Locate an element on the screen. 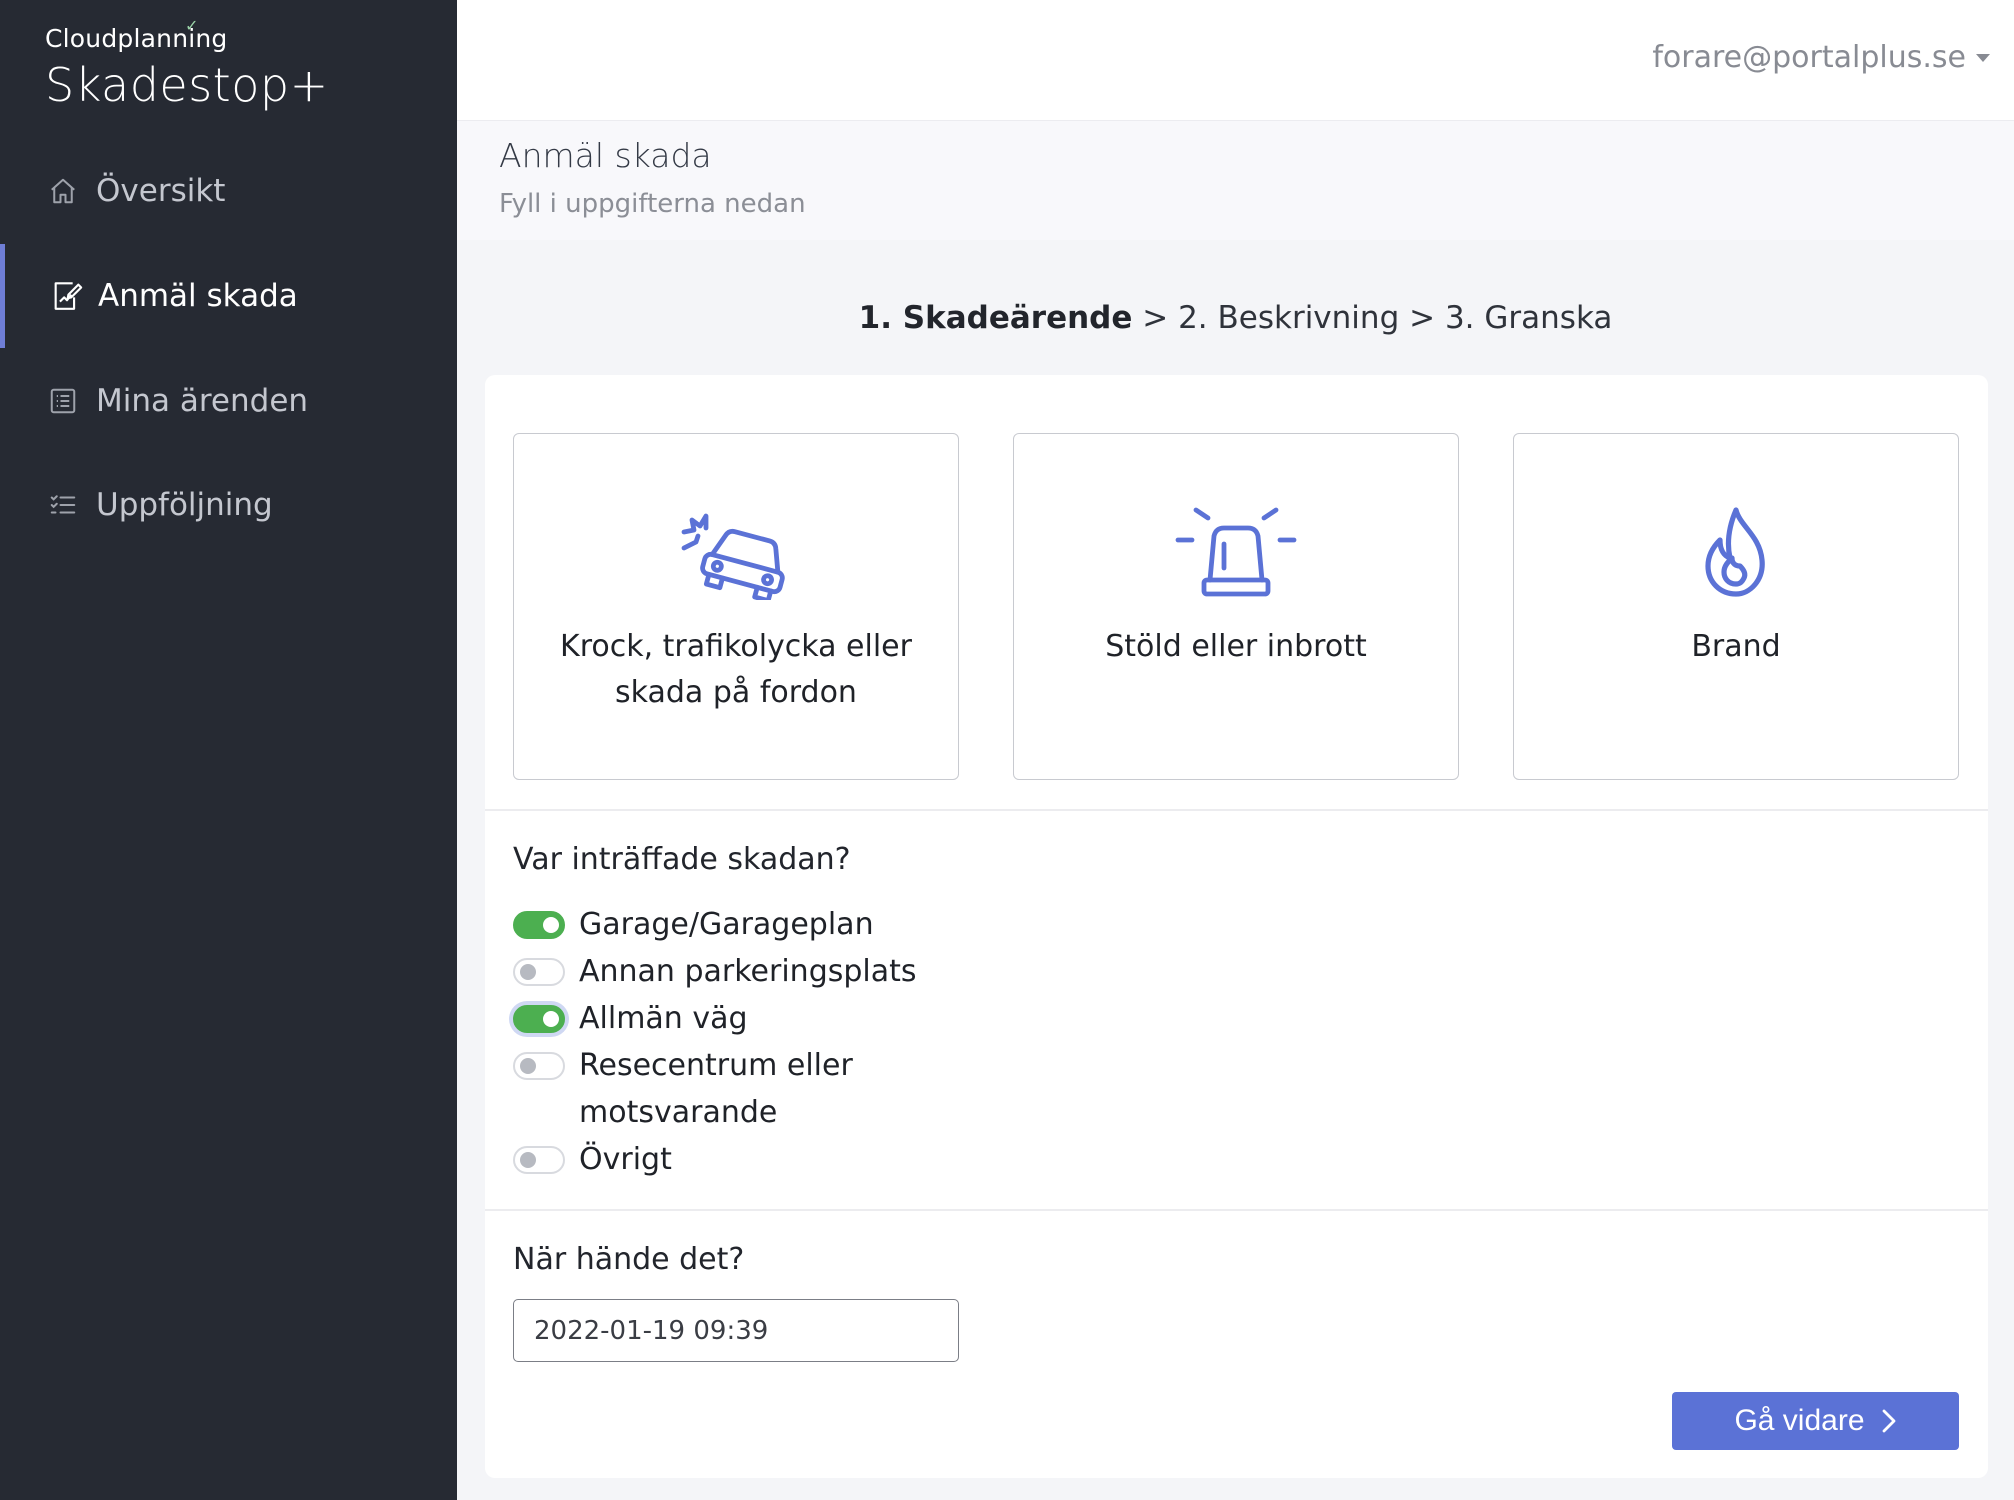  when-question: När hände det? is located at coordinates (629, 1259).